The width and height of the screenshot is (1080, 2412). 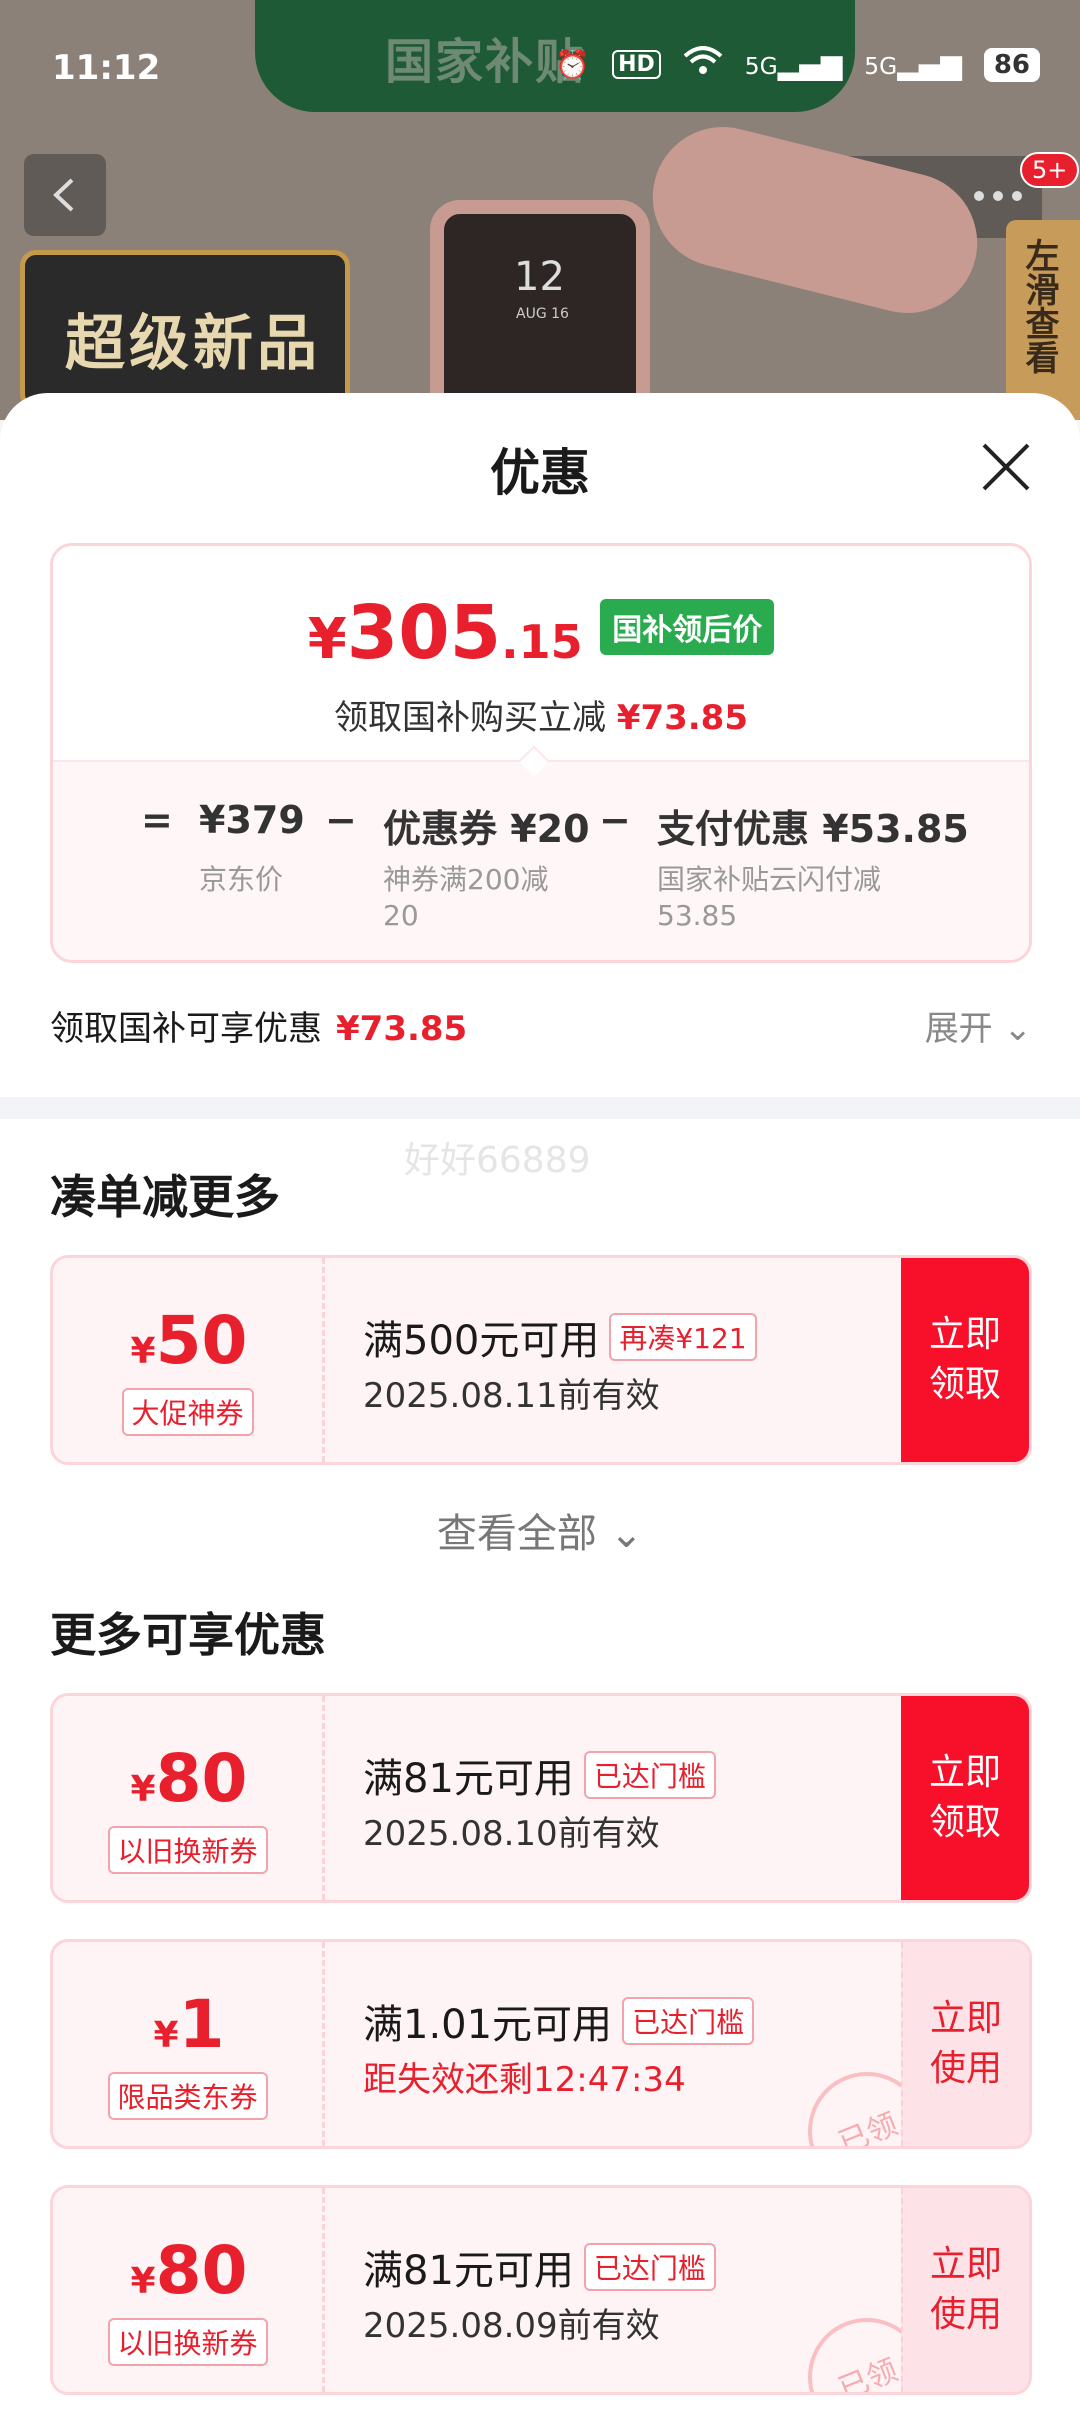 What do you see at coordinates (1050, 170) in the screenshot?
I see `message-badge: 5+` at bounding box center [1050, 170].